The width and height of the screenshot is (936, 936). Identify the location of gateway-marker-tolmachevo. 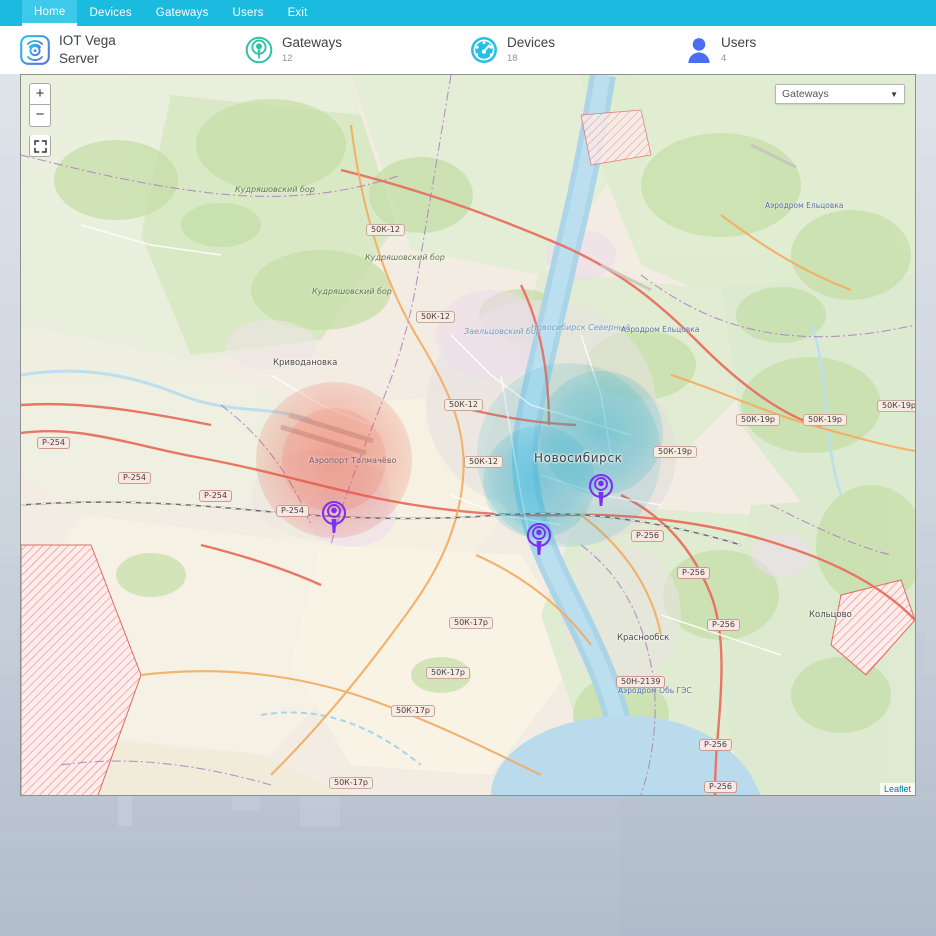
(334, 517).